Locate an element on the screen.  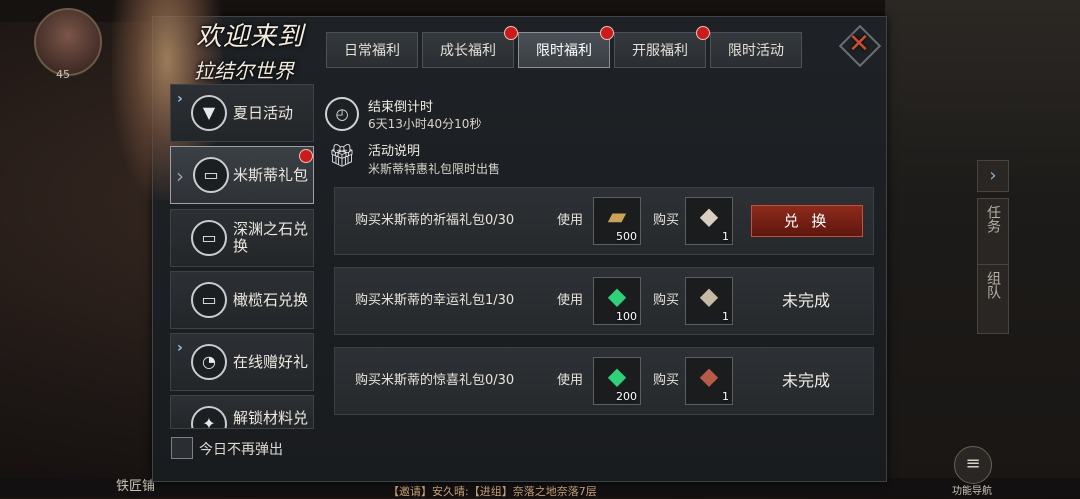
side-tab-task: 任务 is located at coordinates (993, 233).